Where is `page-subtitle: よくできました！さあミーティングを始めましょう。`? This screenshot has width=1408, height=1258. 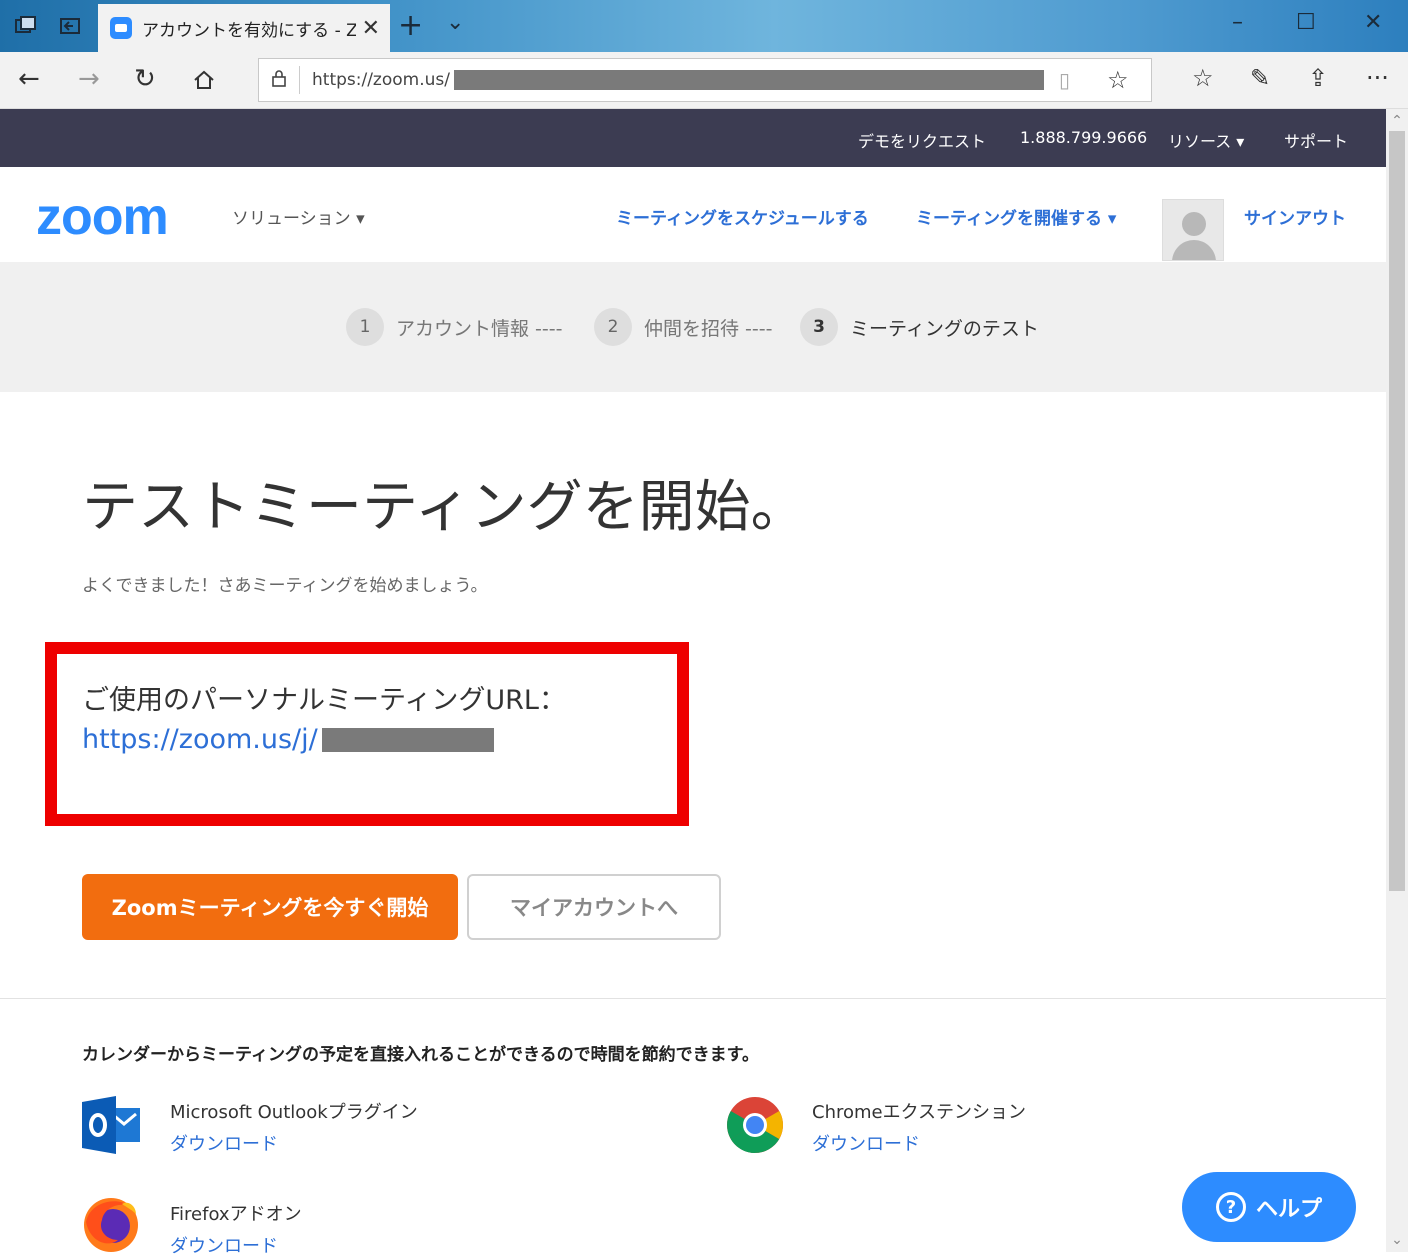
page-subtitle: よくできました！さあミーティングを始めましょう。 is located at coordinates (285, 586).